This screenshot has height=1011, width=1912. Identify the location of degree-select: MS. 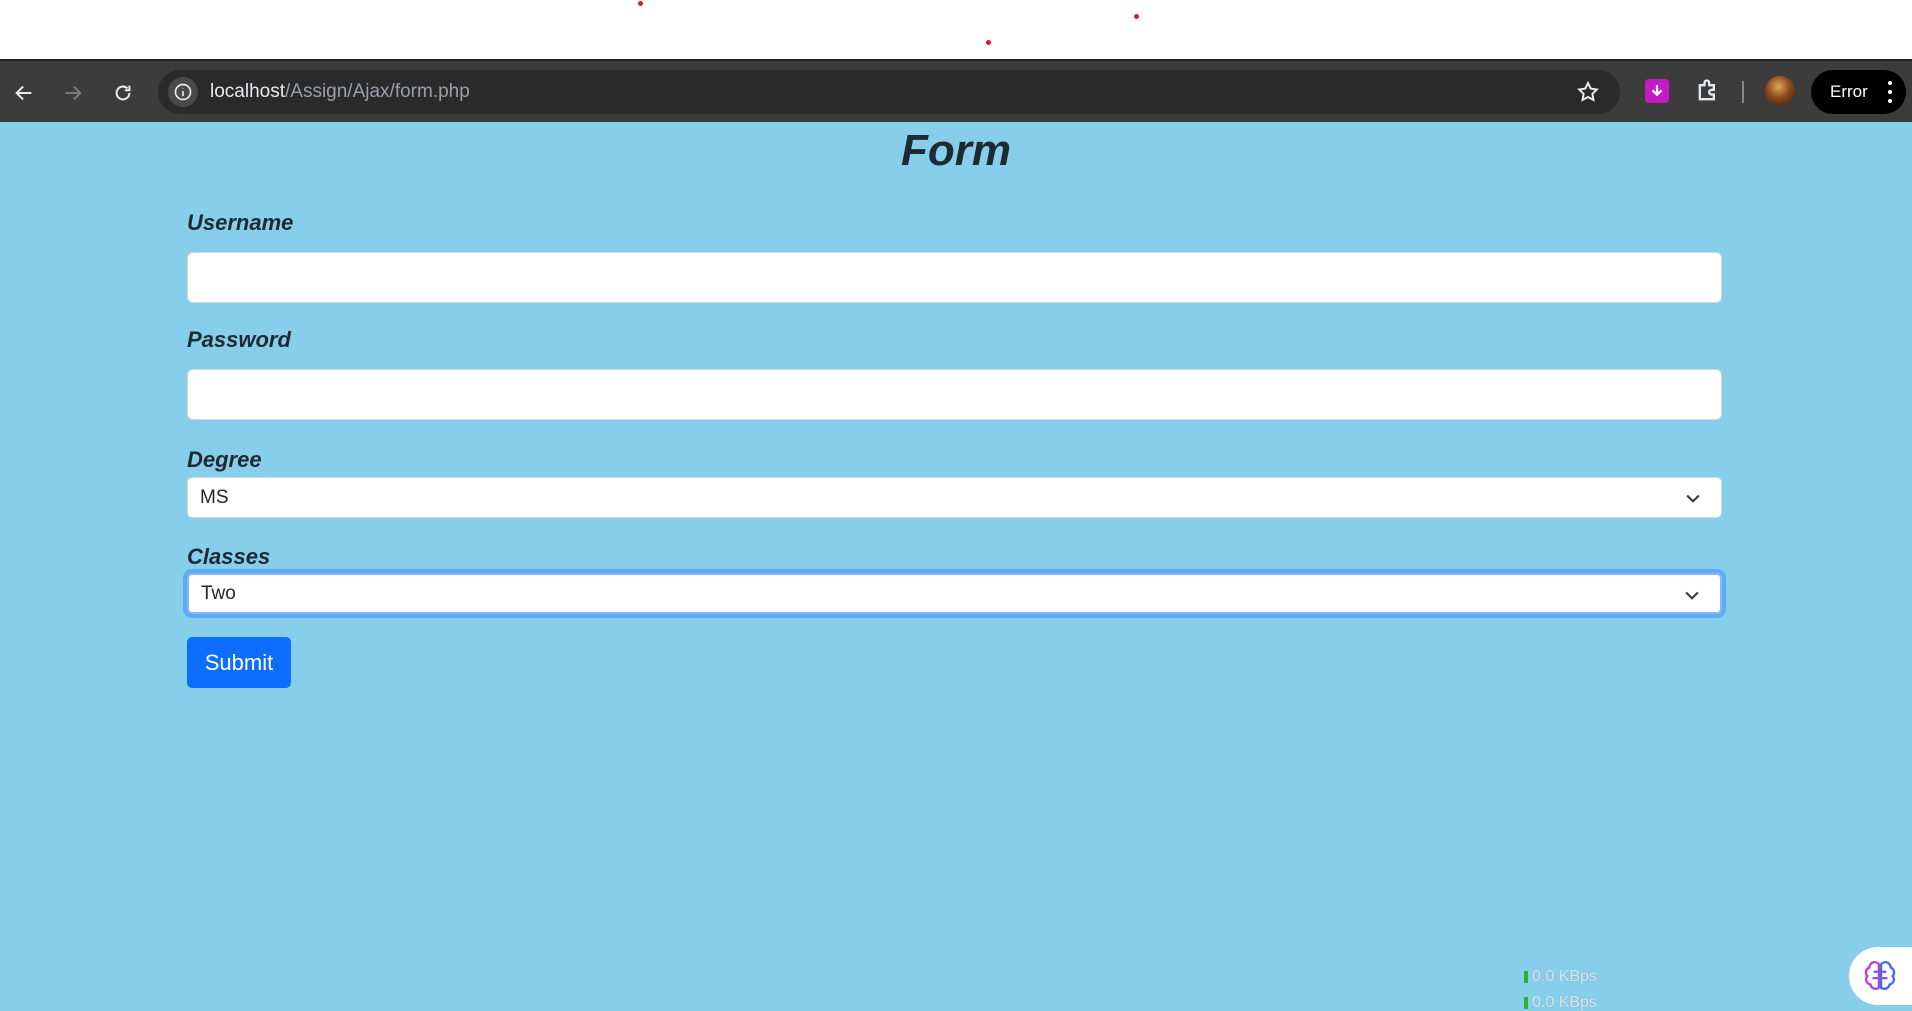
(954, 497).